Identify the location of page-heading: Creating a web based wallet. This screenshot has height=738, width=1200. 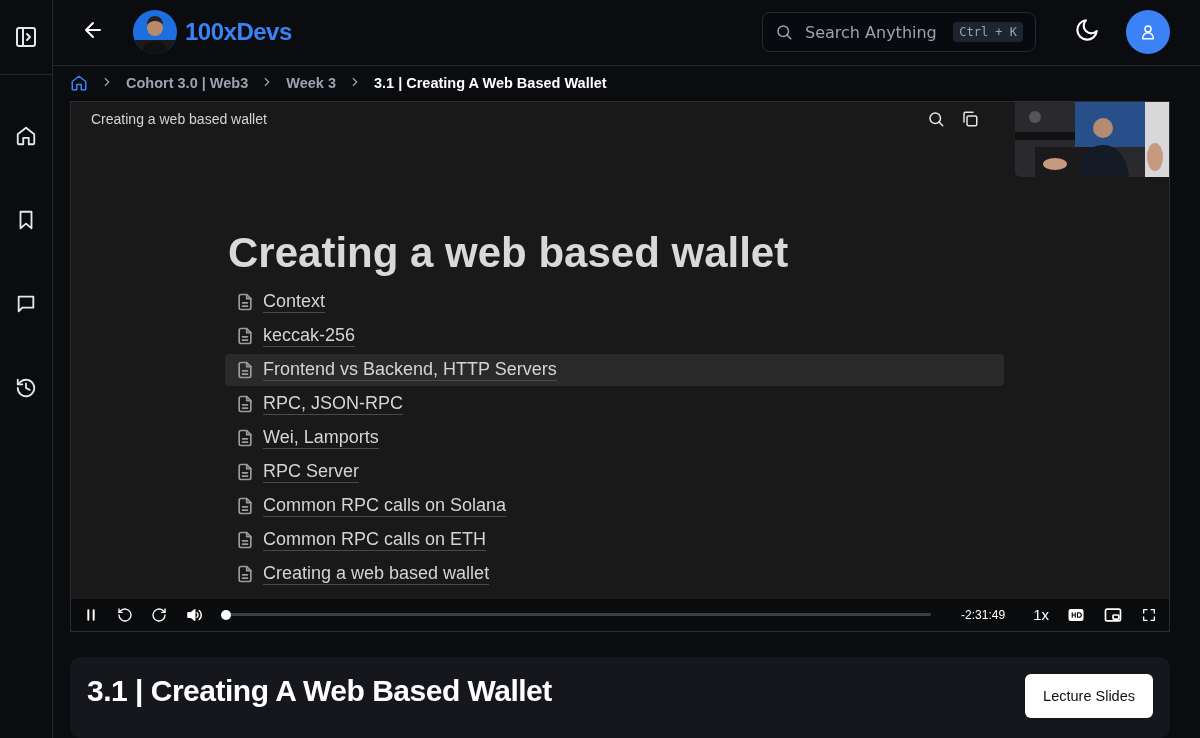
(509, 252).